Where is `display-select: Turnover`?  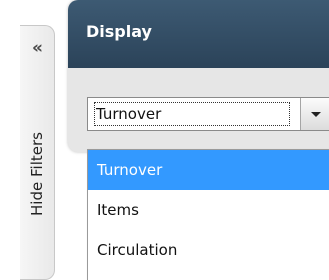
display-select: Turnover is located at coordinates (208, 114).